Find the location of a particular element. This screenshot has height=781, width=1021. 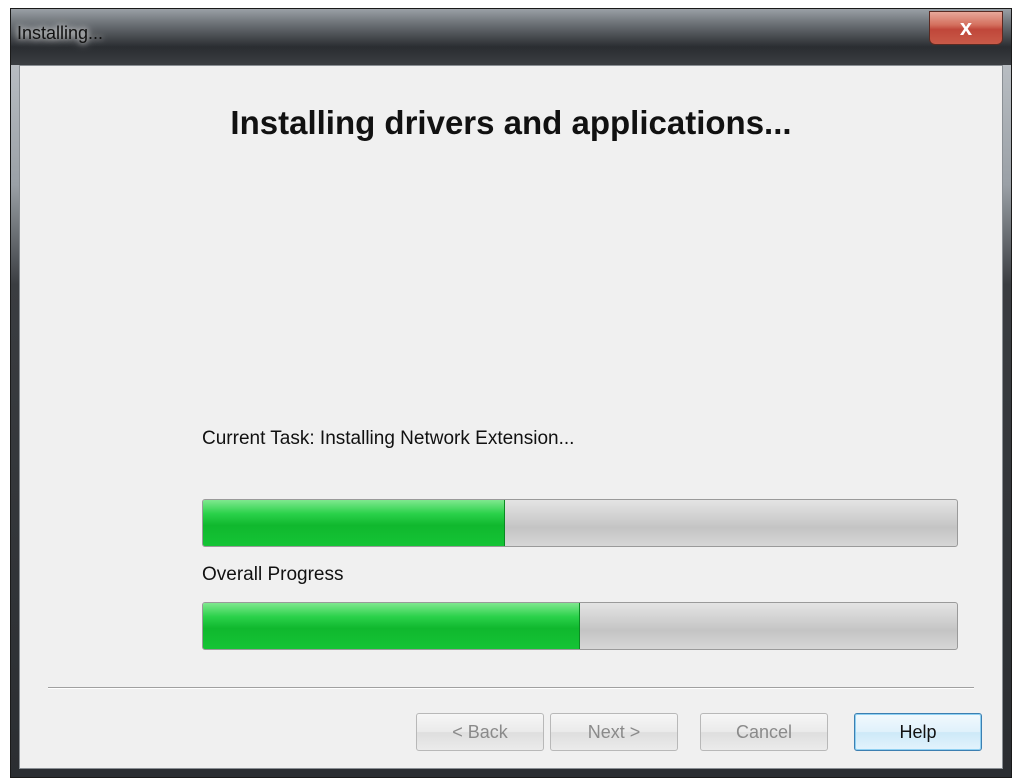

current-task-progress-fill is located at coordinates (354, 523).